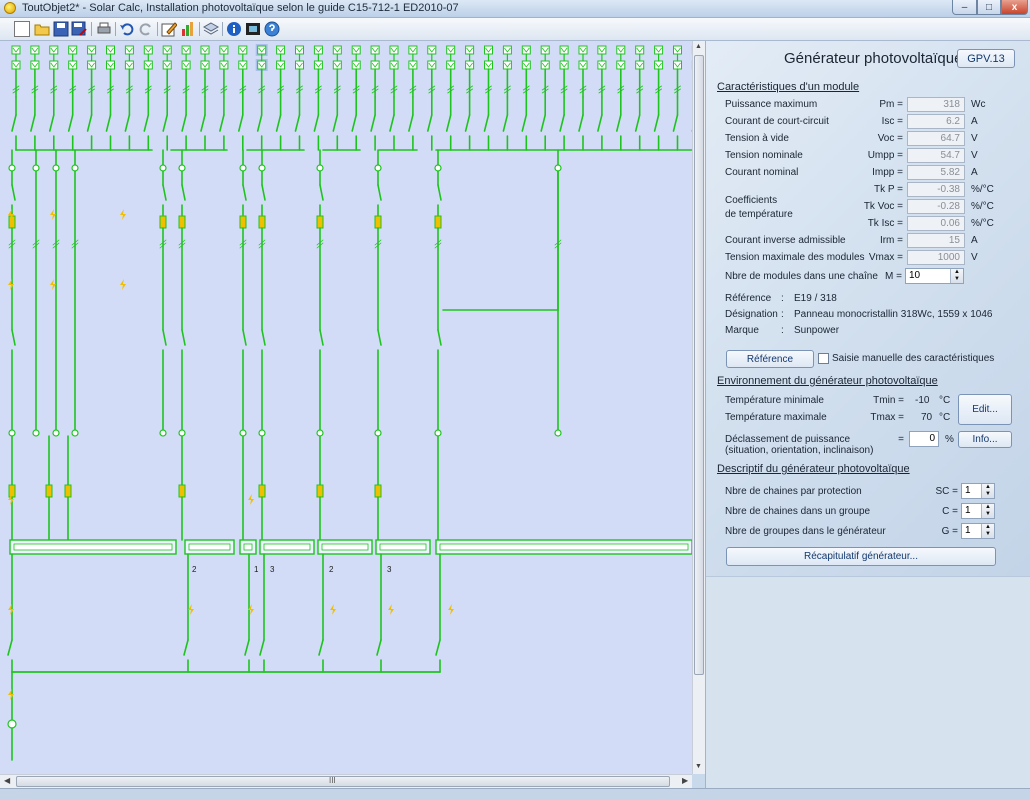 The height and width of the screenshot is (800, 1030). What do you see at coordinates (936, 257) in the screenshot?
I see `characteristic-value-field: 1000` at bounding box center [936, 257].